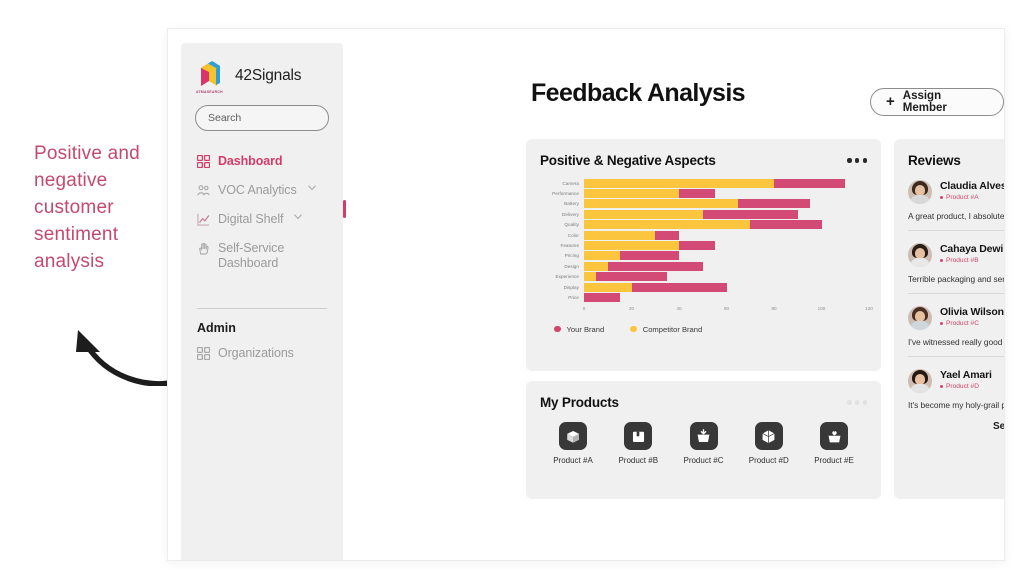 Image resolution: width=1024 pixels, height=576 pixels. What do you see at coordinates (768, 460) in the screenshot?
I see `product-label: Product #D` at bounding box center [768, 460].